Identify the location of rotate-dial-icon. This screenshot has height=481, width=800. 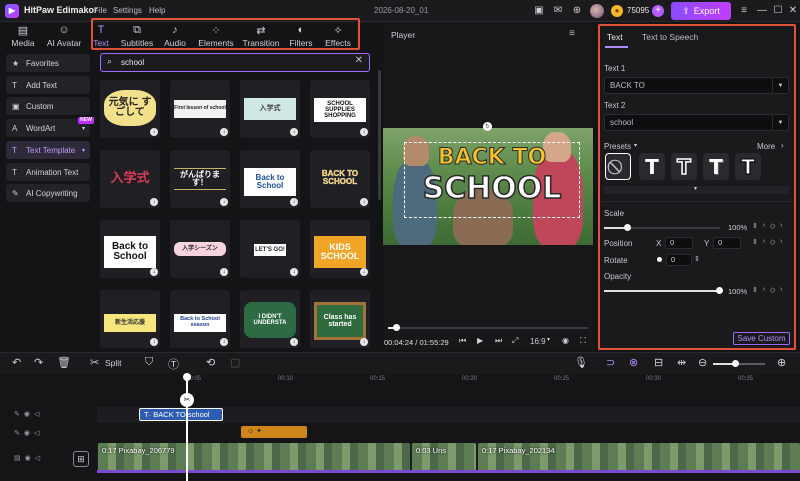
(659, 259).